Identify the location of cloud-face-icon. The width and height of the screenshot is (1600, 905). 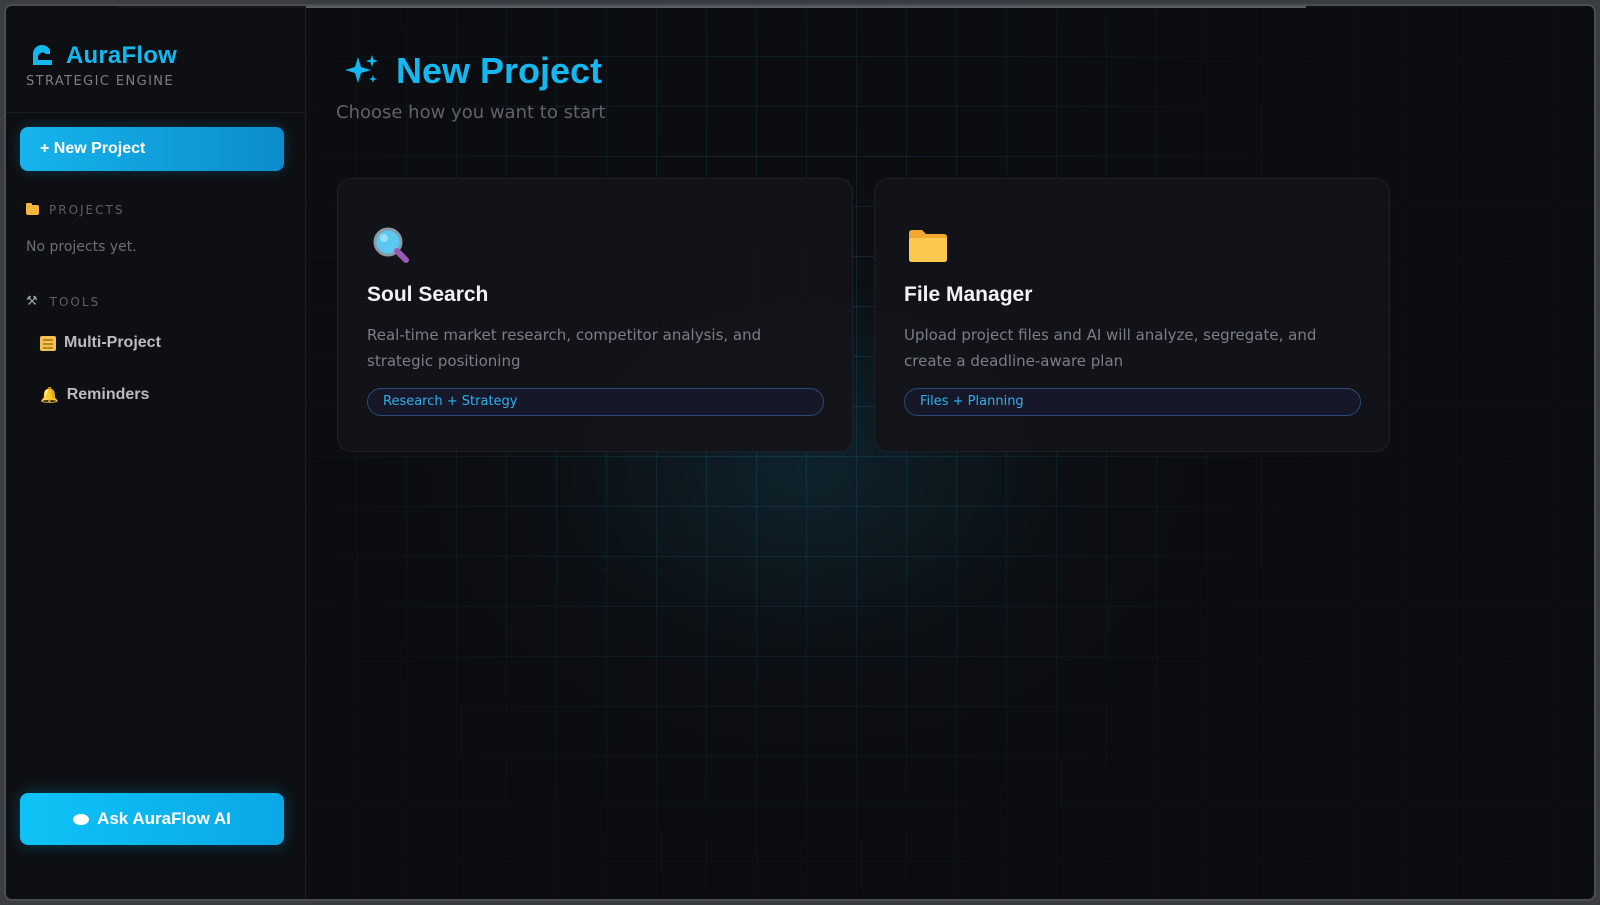
(42, 55).